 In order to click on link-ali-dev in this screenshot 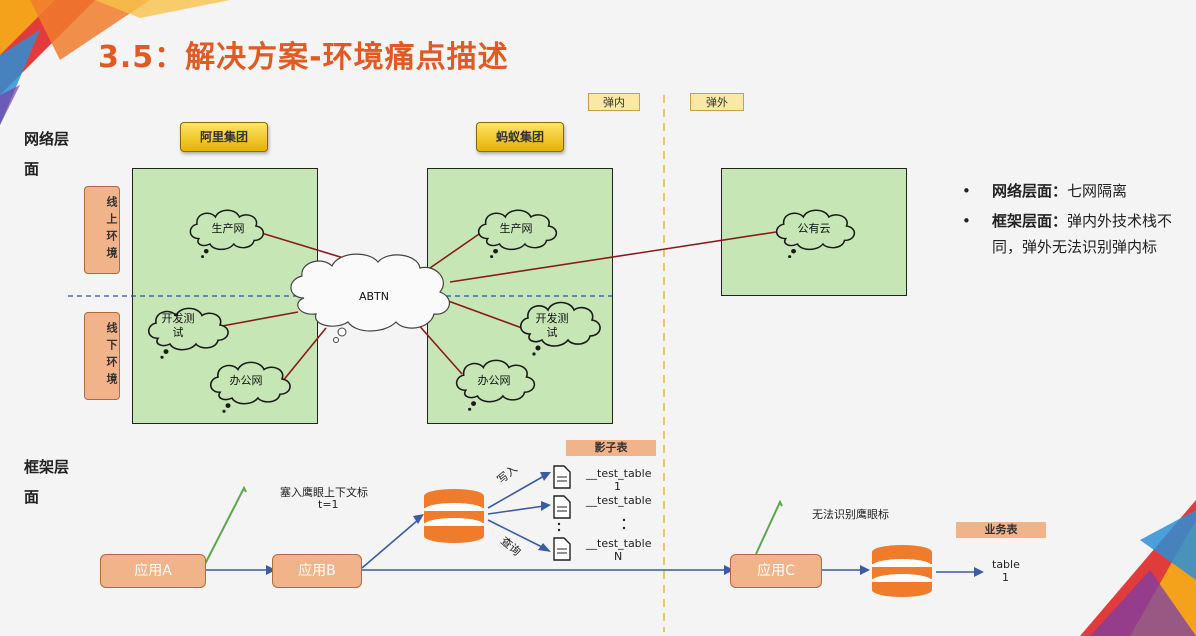, I will do `click(260, 319)`.